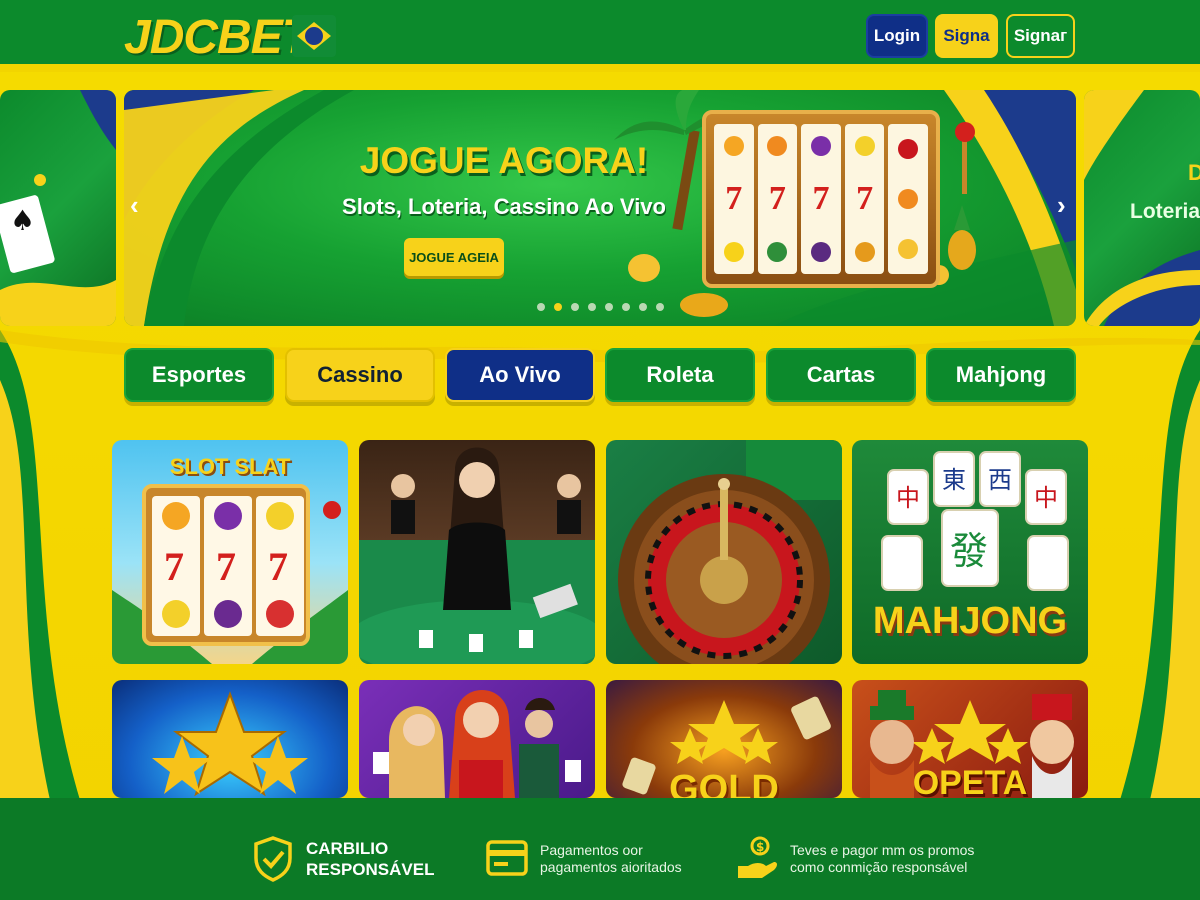  Describe the element at coordinates (611, 867) in the screenshot. I see `payments-line-2: pagamentos aioritados` at that location.